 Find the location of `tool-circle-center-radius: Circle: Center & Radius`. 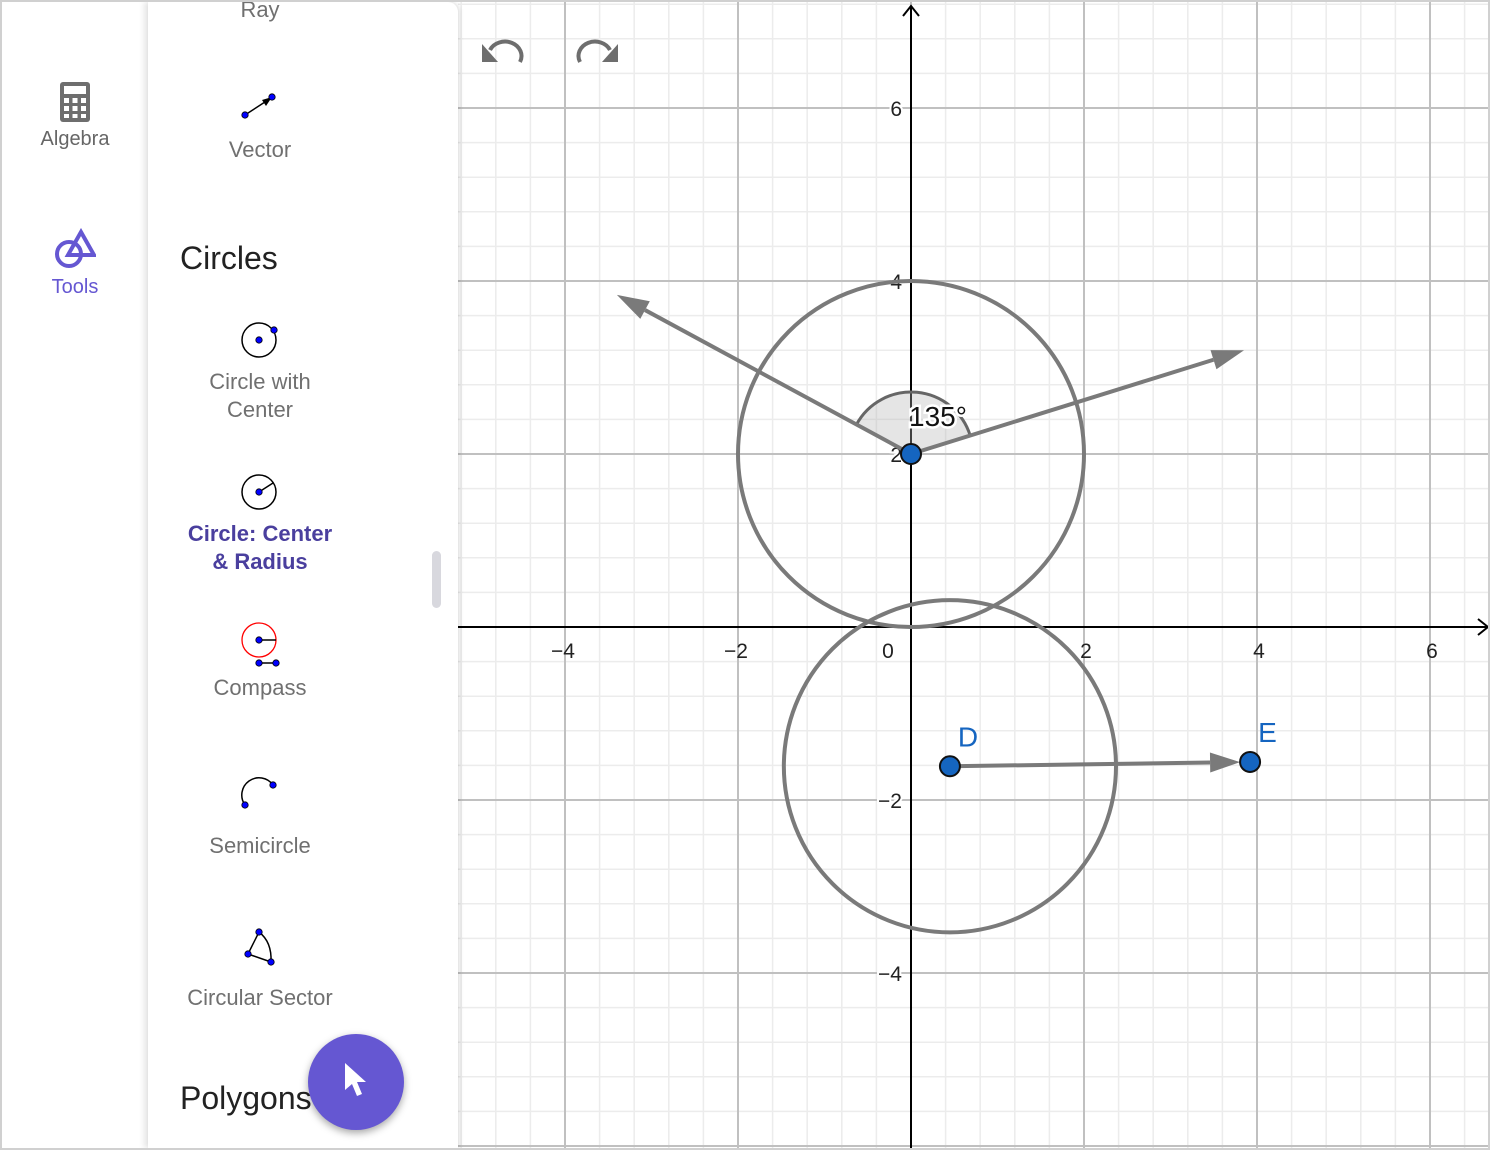

tool-circle-center-radius: Circle: Center & Radius is located at coordinates (260, 524).